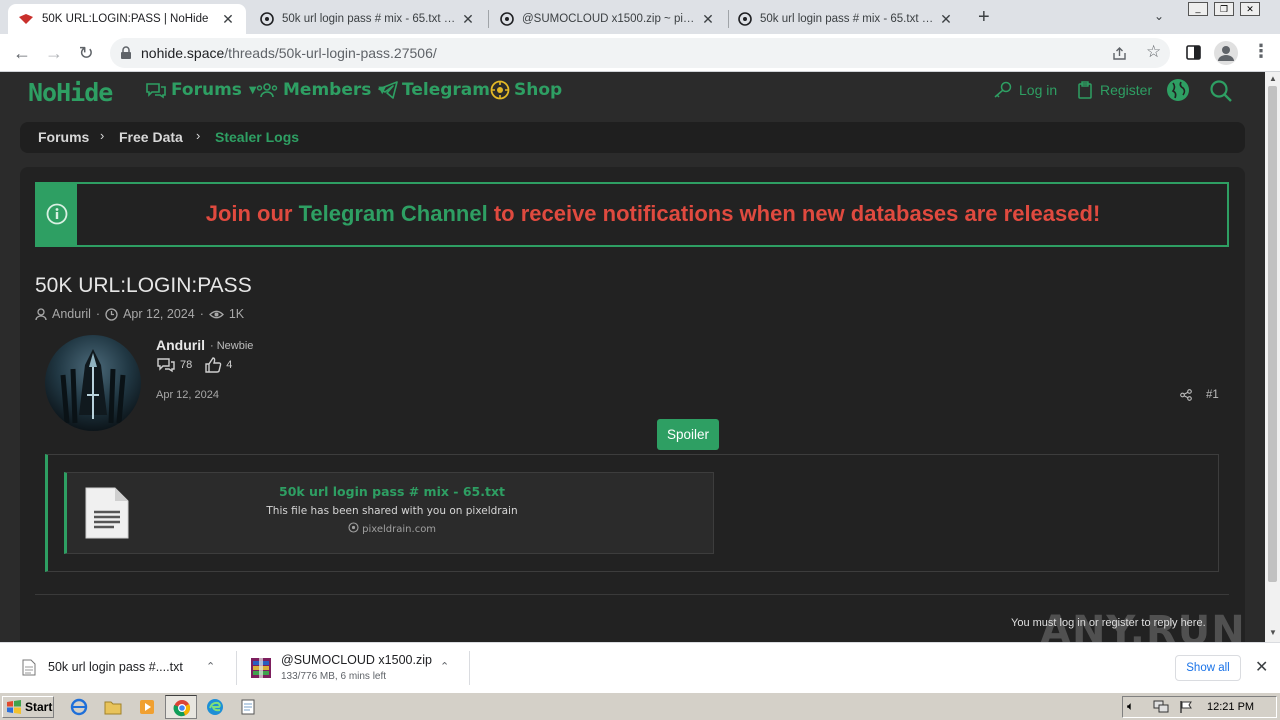  What do you see at coordinates (1114, 90) in the screenshot?
I see `register-link: Register` at bounding box center [1114, 90].